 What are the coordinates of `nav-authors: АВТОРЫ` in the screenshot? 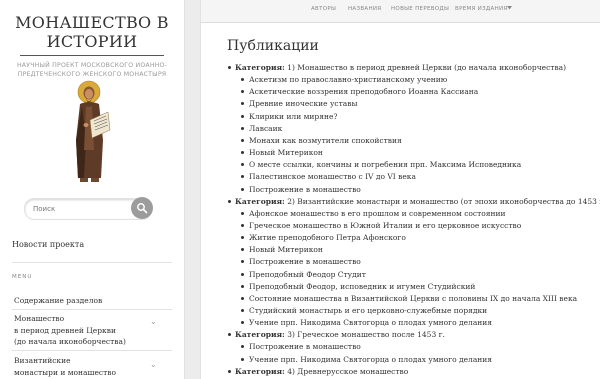 It's located at (323, 9).